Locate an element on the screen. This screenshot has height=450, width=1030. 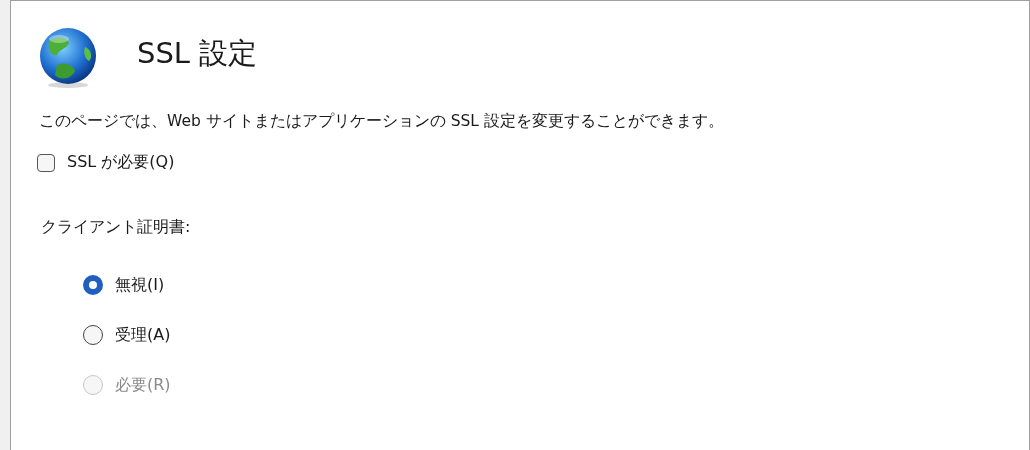
require-ssl-checkbox: SSL が必要(Q) is located at coordinates (106, 162).